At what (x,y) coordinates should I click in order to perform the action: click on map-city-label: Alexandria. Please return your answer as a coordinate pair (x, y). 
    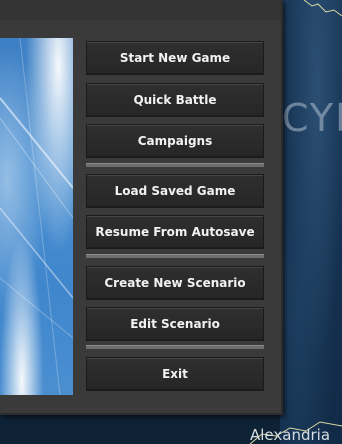
    Looking at the image, I should click on (290, 435).